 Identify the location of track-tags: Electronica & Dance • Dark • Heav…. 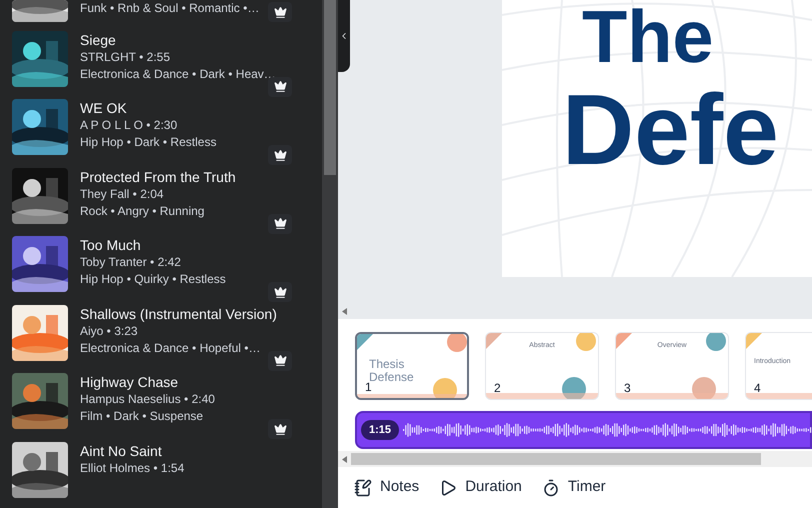
(177, 74).